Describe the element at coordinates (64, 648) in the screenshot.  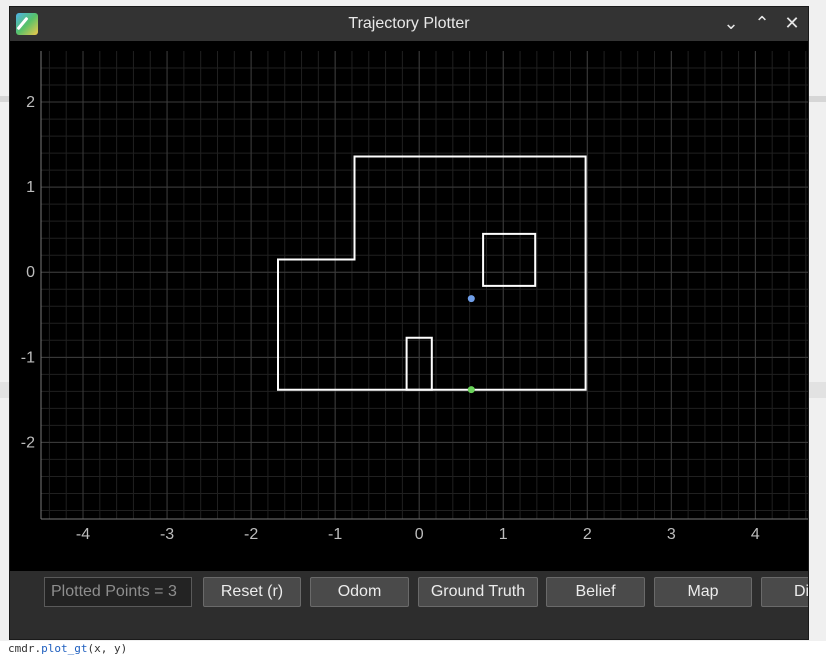
I see `code-function: plot_gt` at that location.